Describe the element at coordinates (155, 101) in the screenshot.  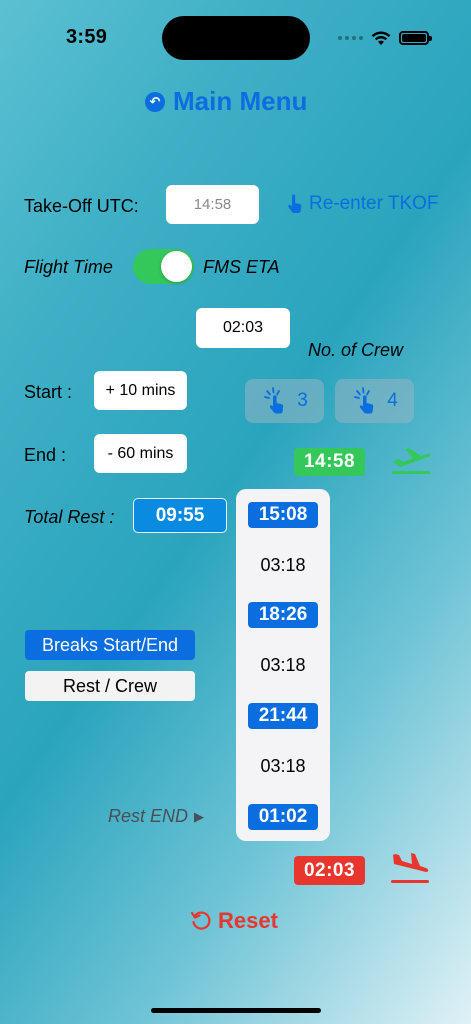
I see `back-arrow-icon: ↶` at that location.